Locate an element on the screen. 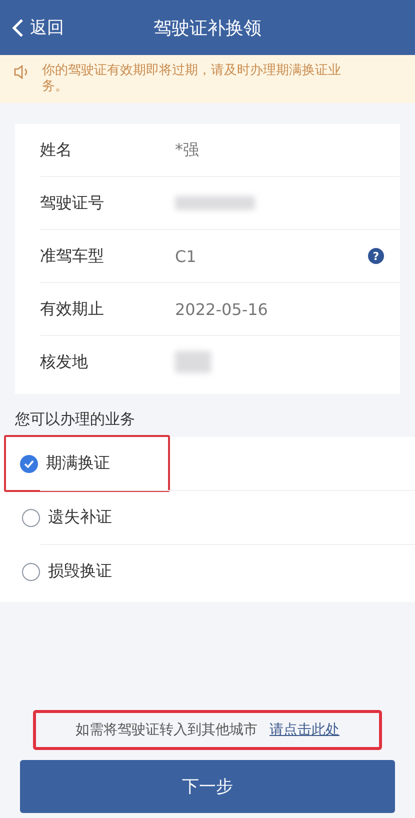 Image resolution: width=415 pixels, height=818 pixels. field-value: 2022-05-16 is located at coordinates (222, 309).